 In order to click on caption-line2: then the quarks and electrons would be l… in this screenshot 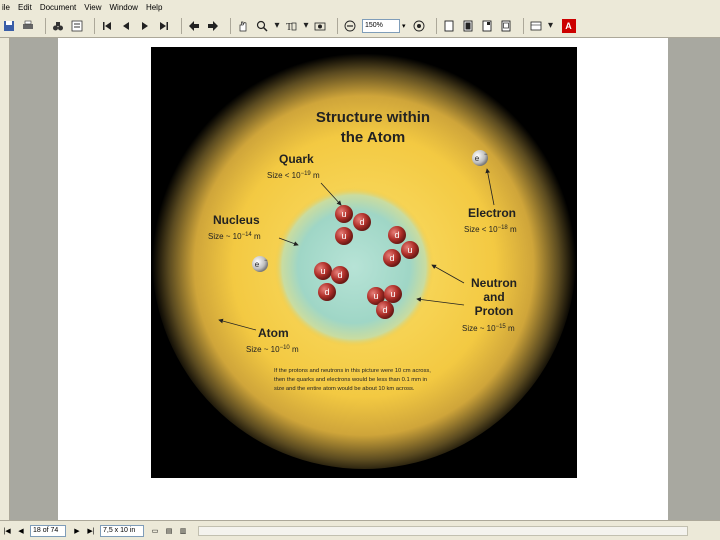, I will do `click(350, 380)`.